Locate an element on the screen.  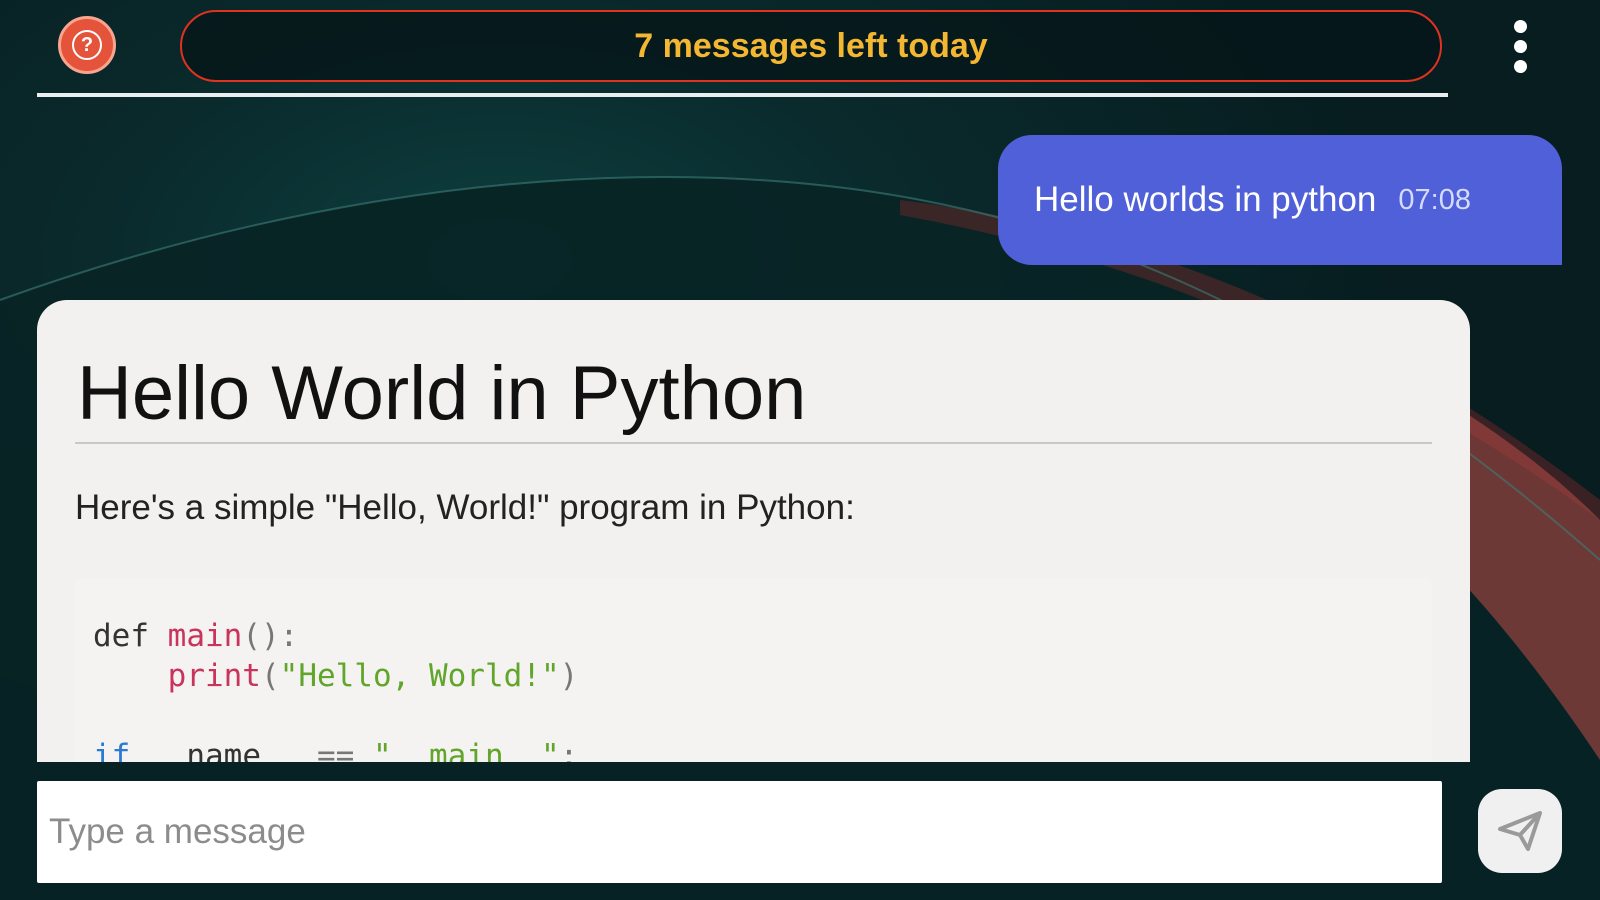
quota-banner: 7 messages left today is located at coordinates (811, 46).